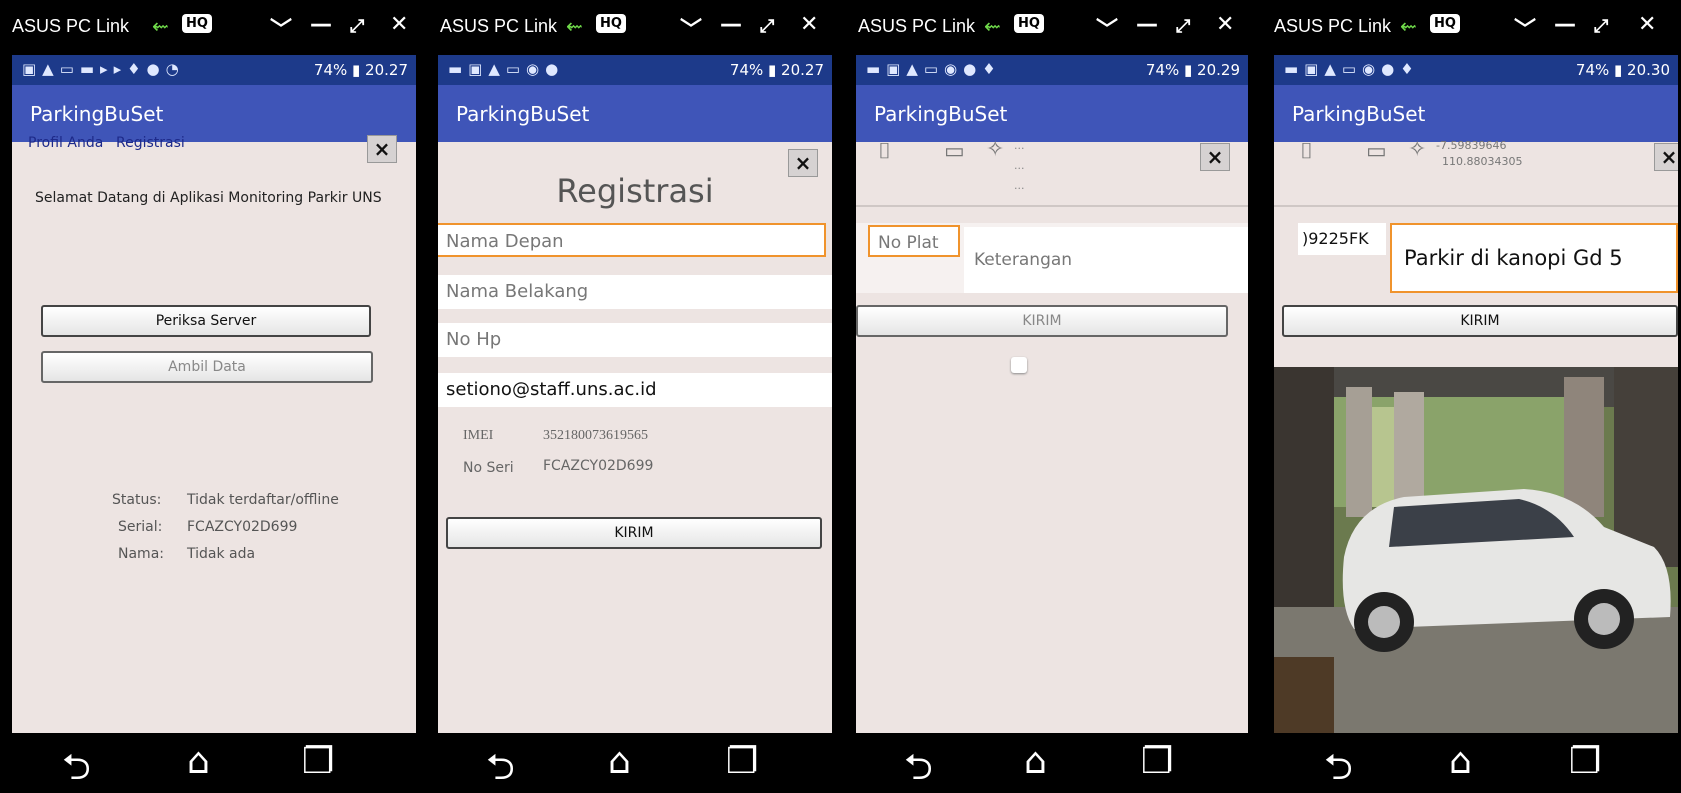 The height and width of the screenshot is (793, 1681). I want to click on usb-icon: ⇜, so click(1408, 26).